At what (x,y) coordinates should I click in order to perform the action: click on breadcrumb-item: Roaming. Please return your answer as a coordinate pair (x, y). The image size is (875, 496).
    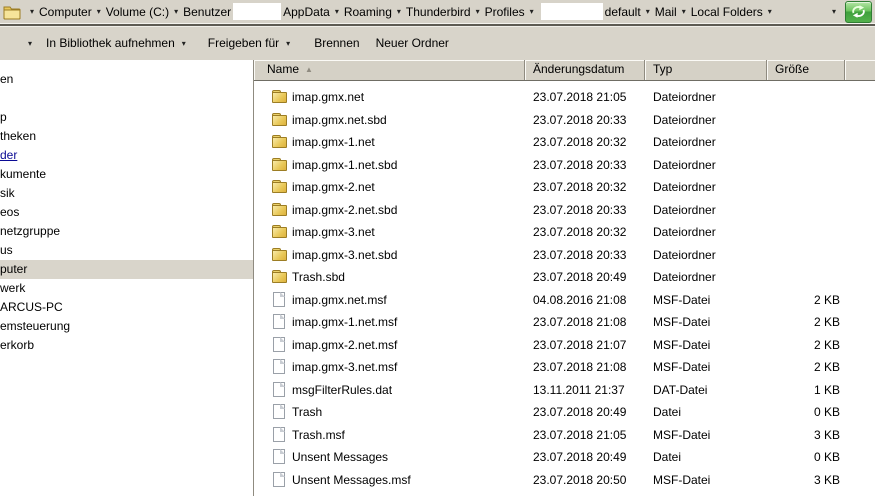
    Looking at the image, I should click on (368, 12).